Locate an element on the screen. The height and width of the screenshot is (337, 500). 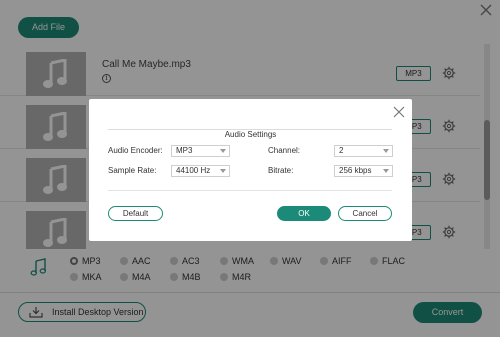
audio-encoder-label: Audio Encoder: is located at coordinates (135, 150).